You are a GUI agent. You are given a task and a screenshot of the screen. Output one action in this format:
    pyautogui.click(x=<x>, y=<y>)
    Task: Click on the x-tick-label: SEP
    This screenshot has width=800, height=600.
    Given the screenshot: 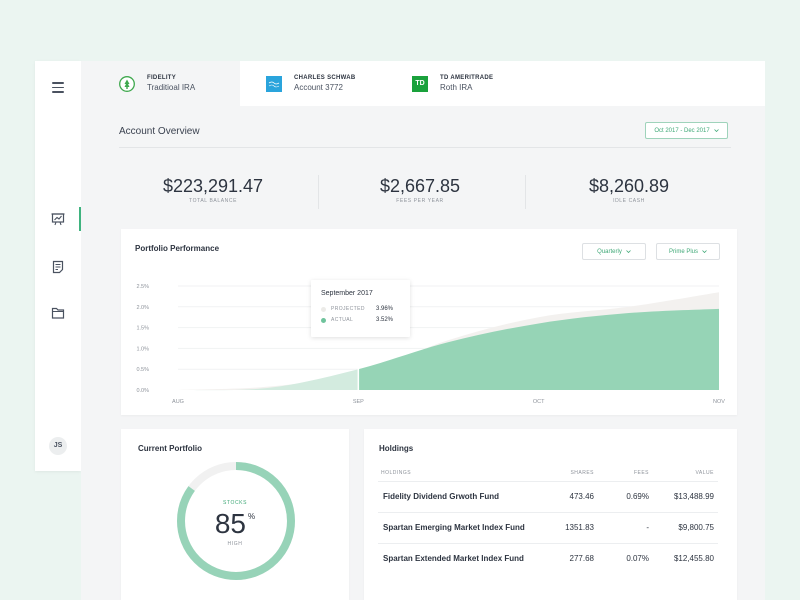 What is the action you would take?
    pyautogui.click(x=358, y=402)
    